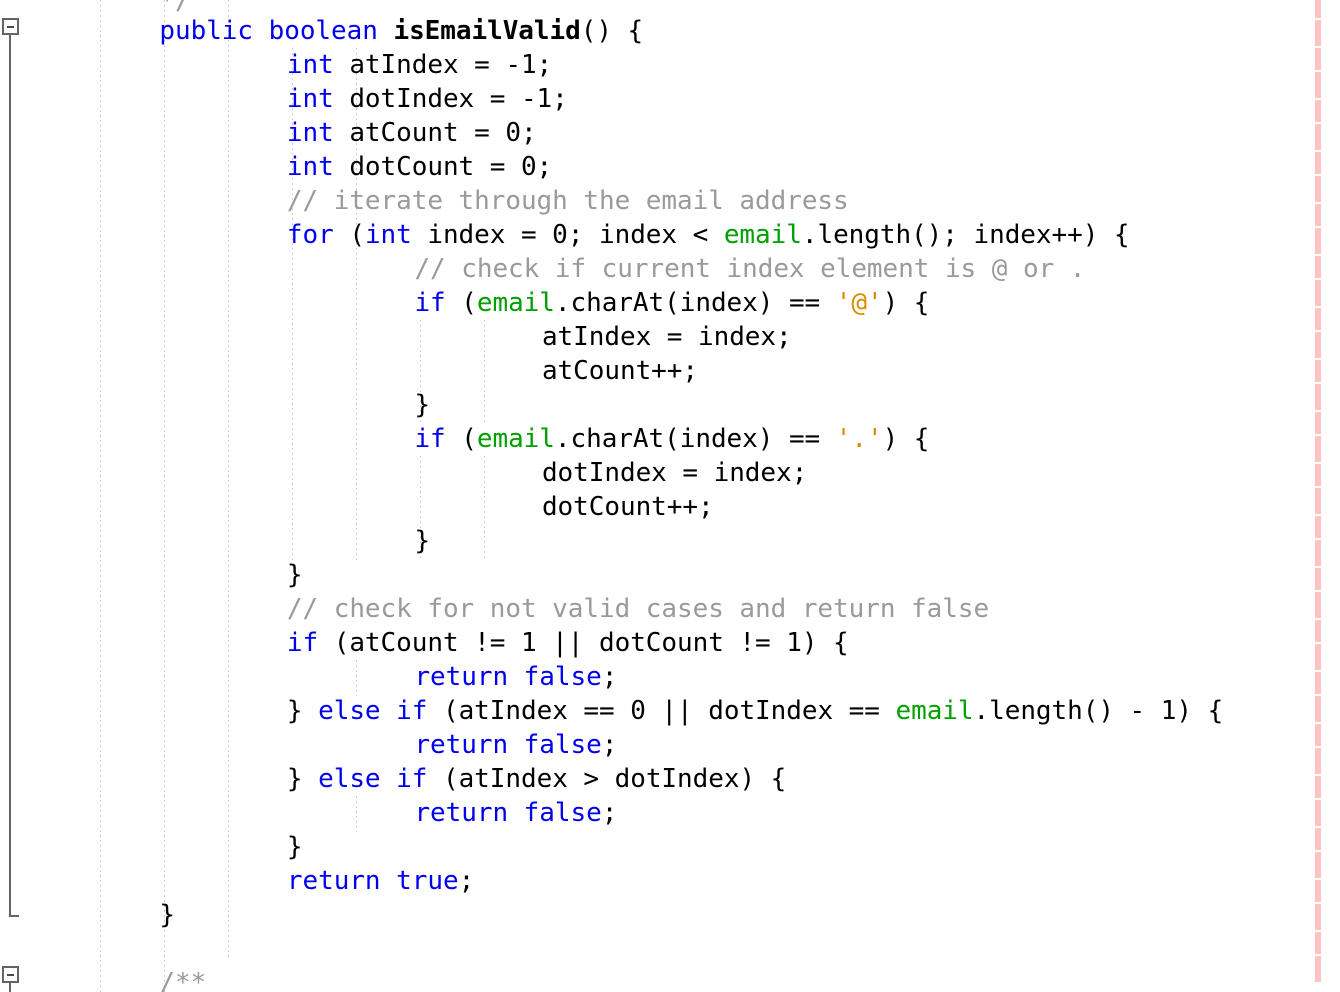  What do you see at coordinates (619, 371) in the screenshot?
I see `code-token-pln: atCount++;` at bounding box center [619, 371].